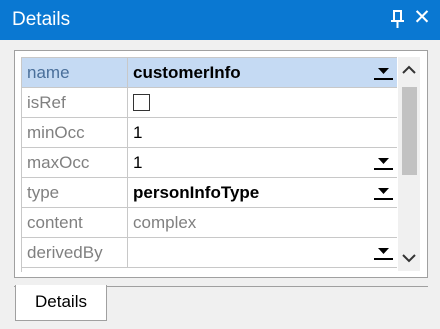  I want to click on property-row-name: name customerInfo, so click(209, 73).